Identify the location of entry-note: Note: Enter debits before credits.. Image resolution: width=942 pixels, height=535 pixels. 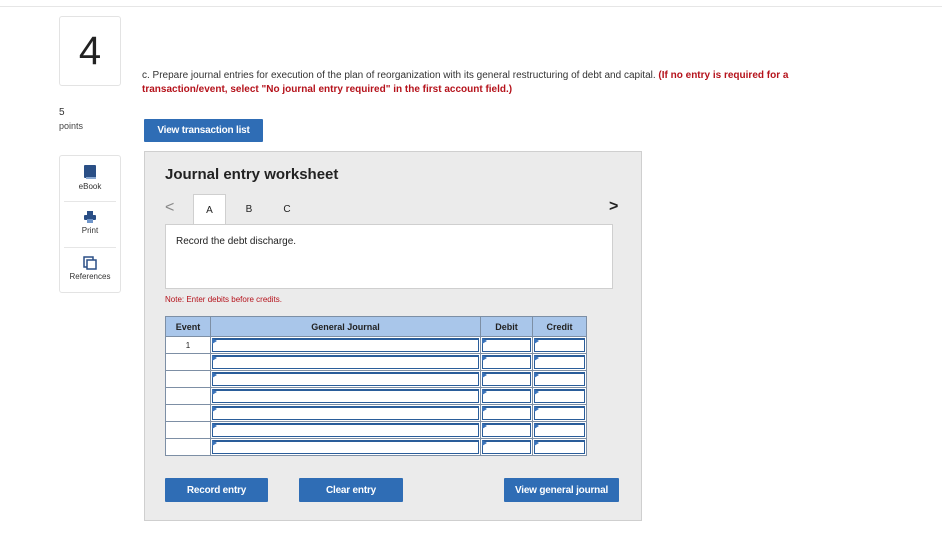
(223, 299).